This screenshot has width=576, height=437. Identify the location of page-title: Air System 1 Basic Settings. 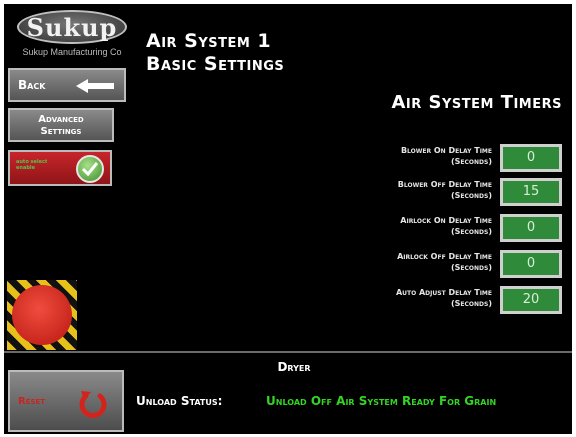
(215, 53).